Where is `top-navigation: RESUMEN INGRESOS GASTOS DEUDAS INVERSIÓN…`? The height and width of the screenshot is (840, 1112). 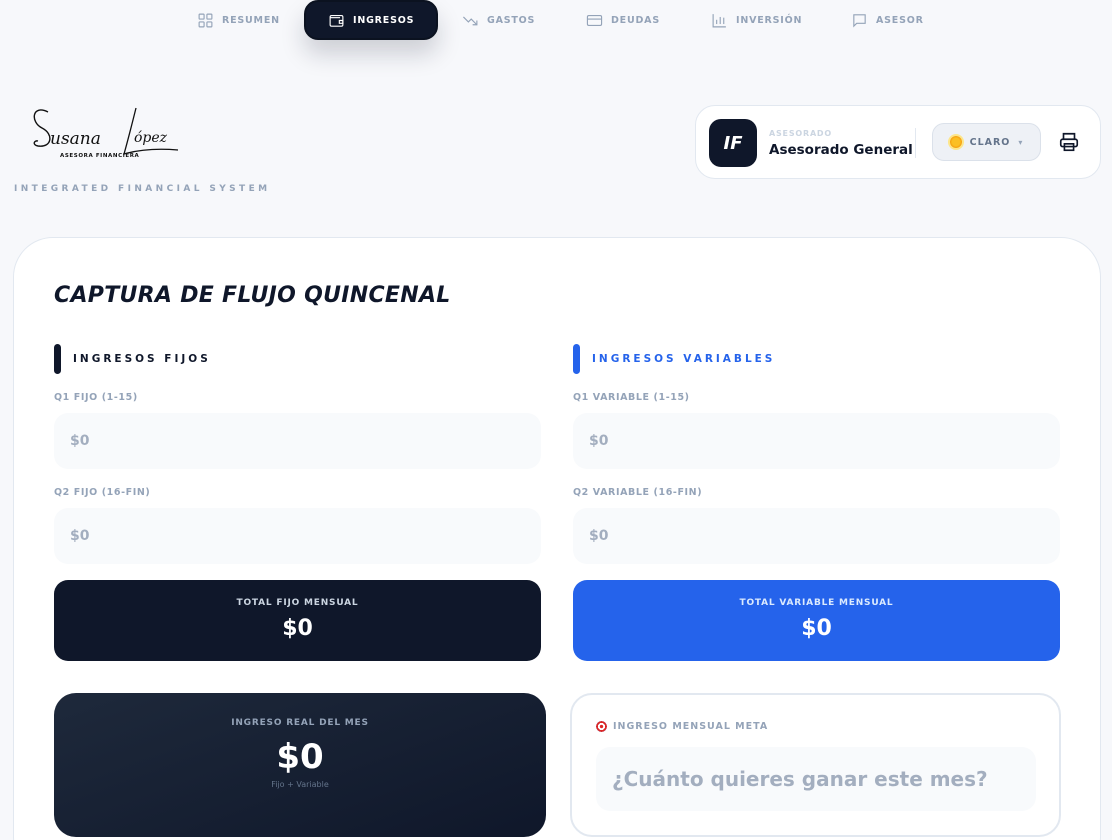
top-navigation: RESUMEN INGRESOS GASTOS DEUDAS INVERSIÓN… is located at coordinates (556, 22).